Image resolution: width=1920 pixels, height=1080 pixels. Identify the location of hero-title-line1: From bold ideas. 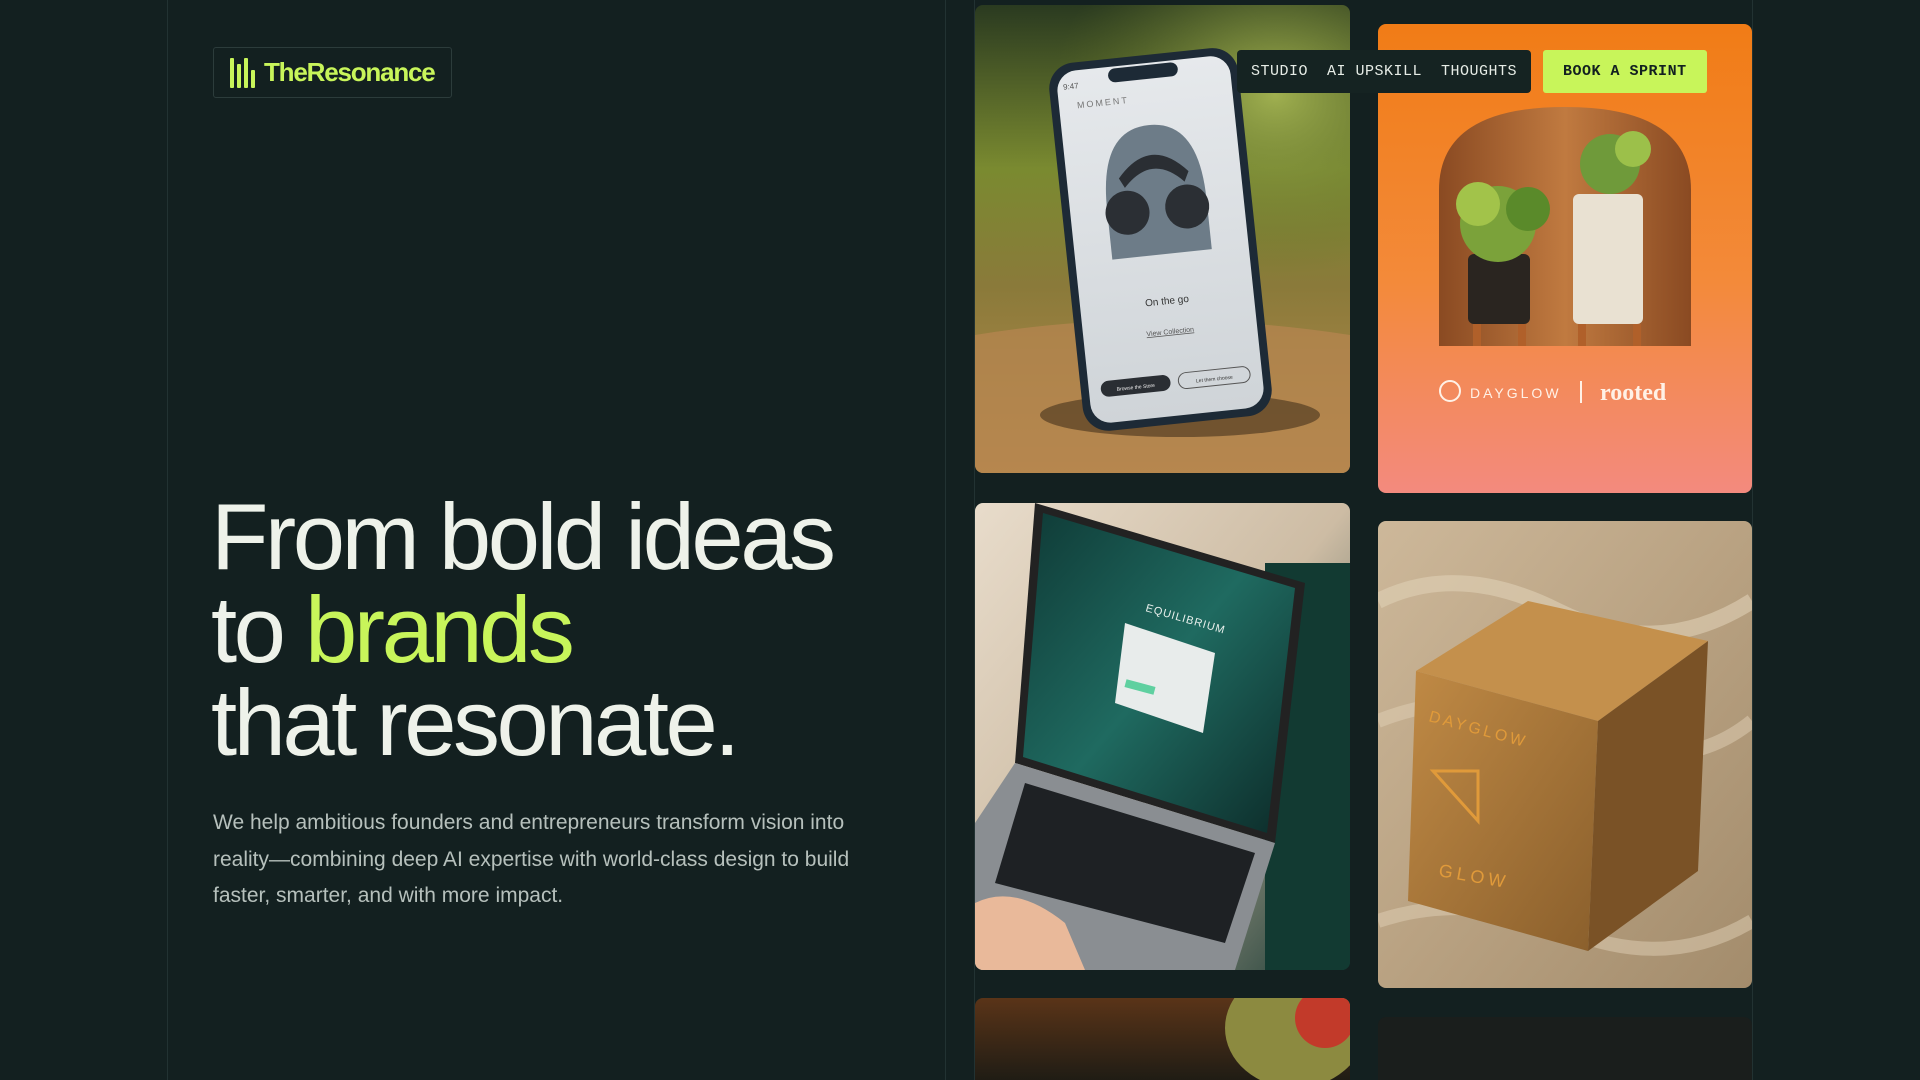
(523, 536).